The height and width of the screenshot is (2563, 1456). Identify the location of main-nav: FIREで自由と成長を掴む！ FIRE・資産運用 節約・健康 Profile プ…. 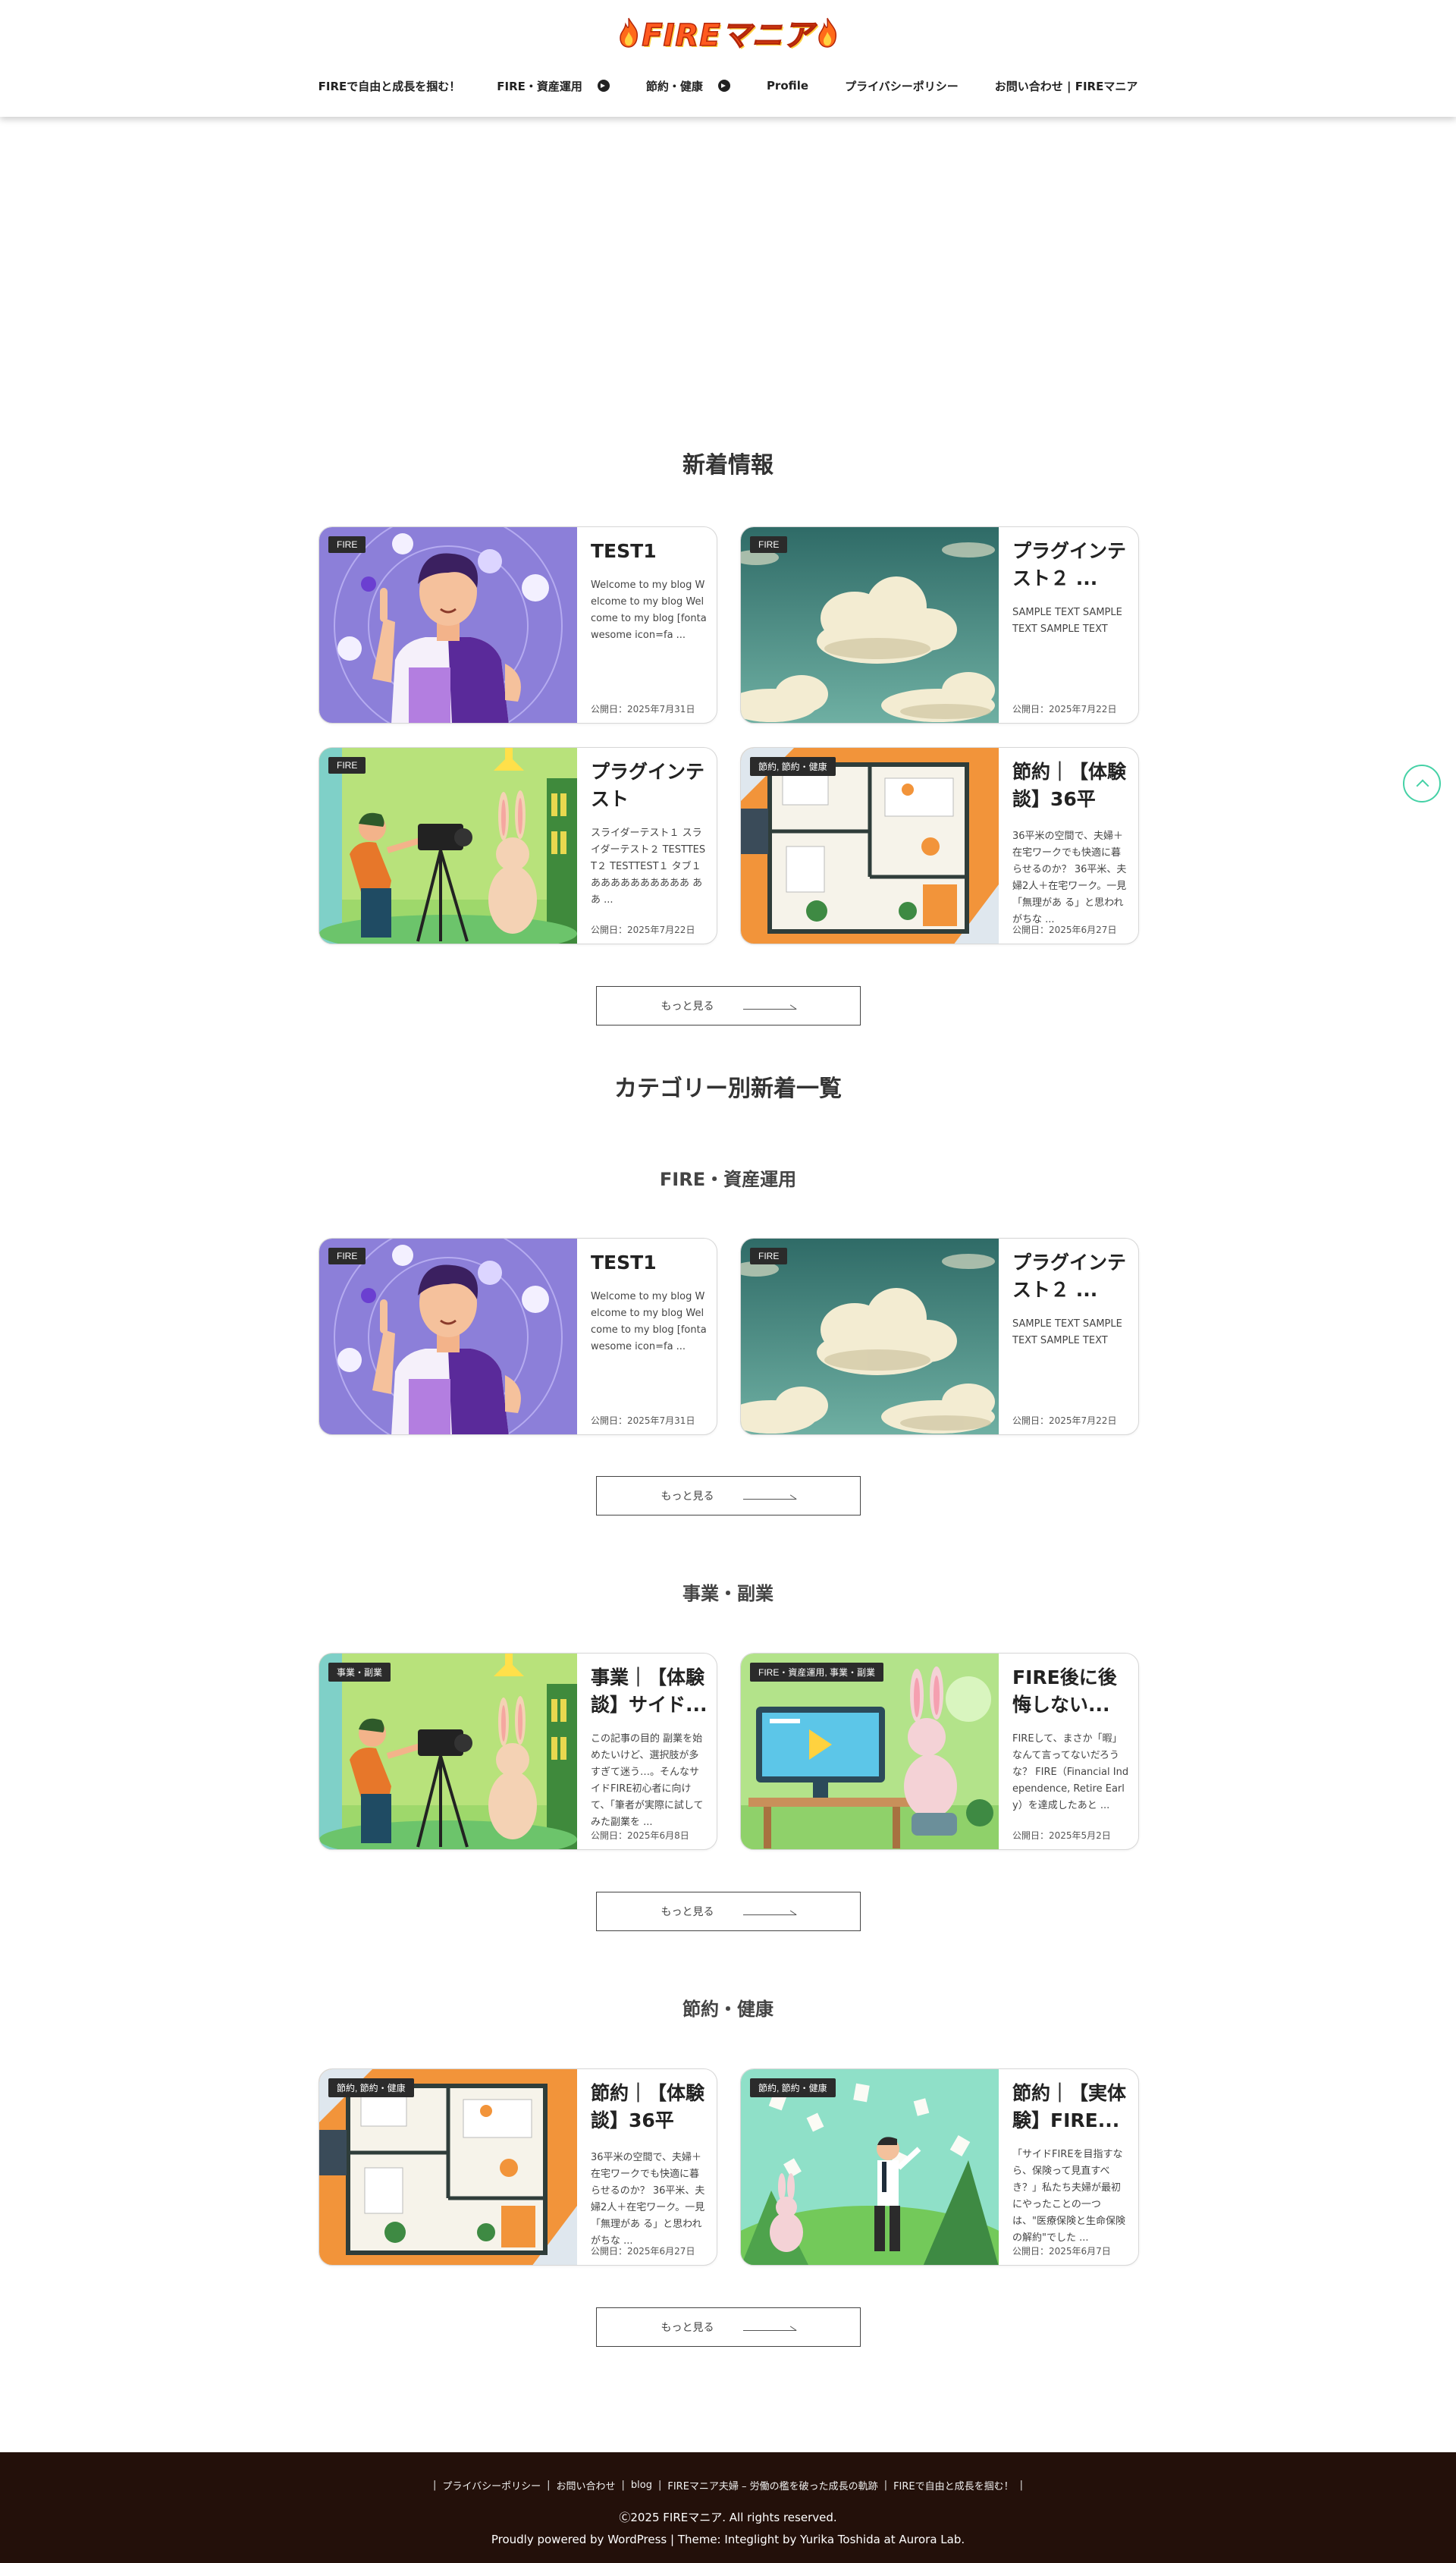
(728, 86).